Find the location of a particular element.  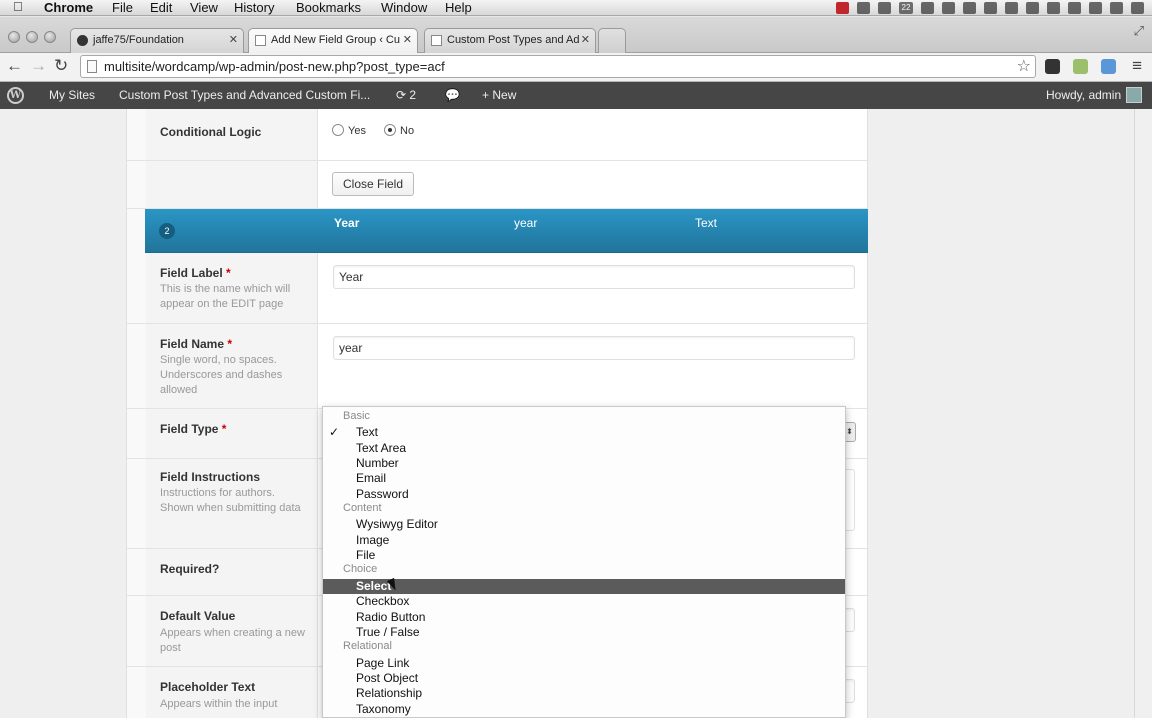

group-choice: Choice is located at coordinates (360, 569).